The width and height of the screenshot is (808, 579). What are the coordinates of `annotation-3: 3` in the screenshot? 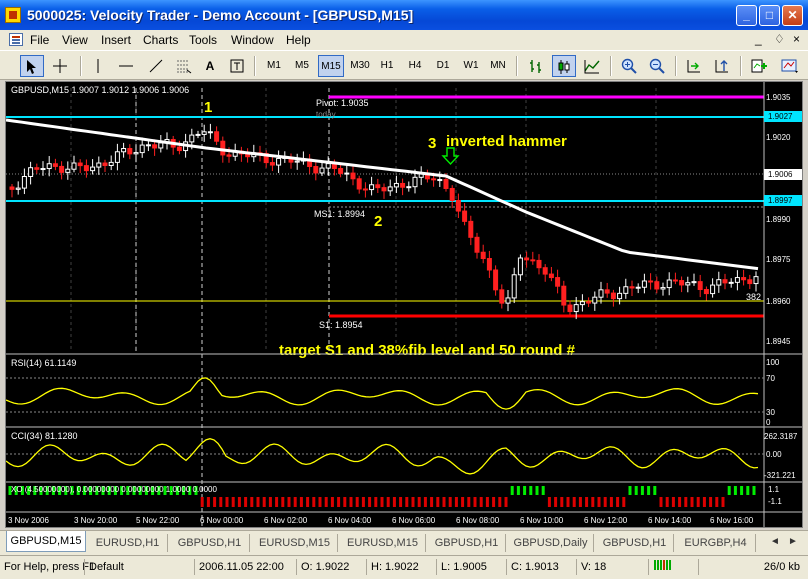 It's located at (432, 143).